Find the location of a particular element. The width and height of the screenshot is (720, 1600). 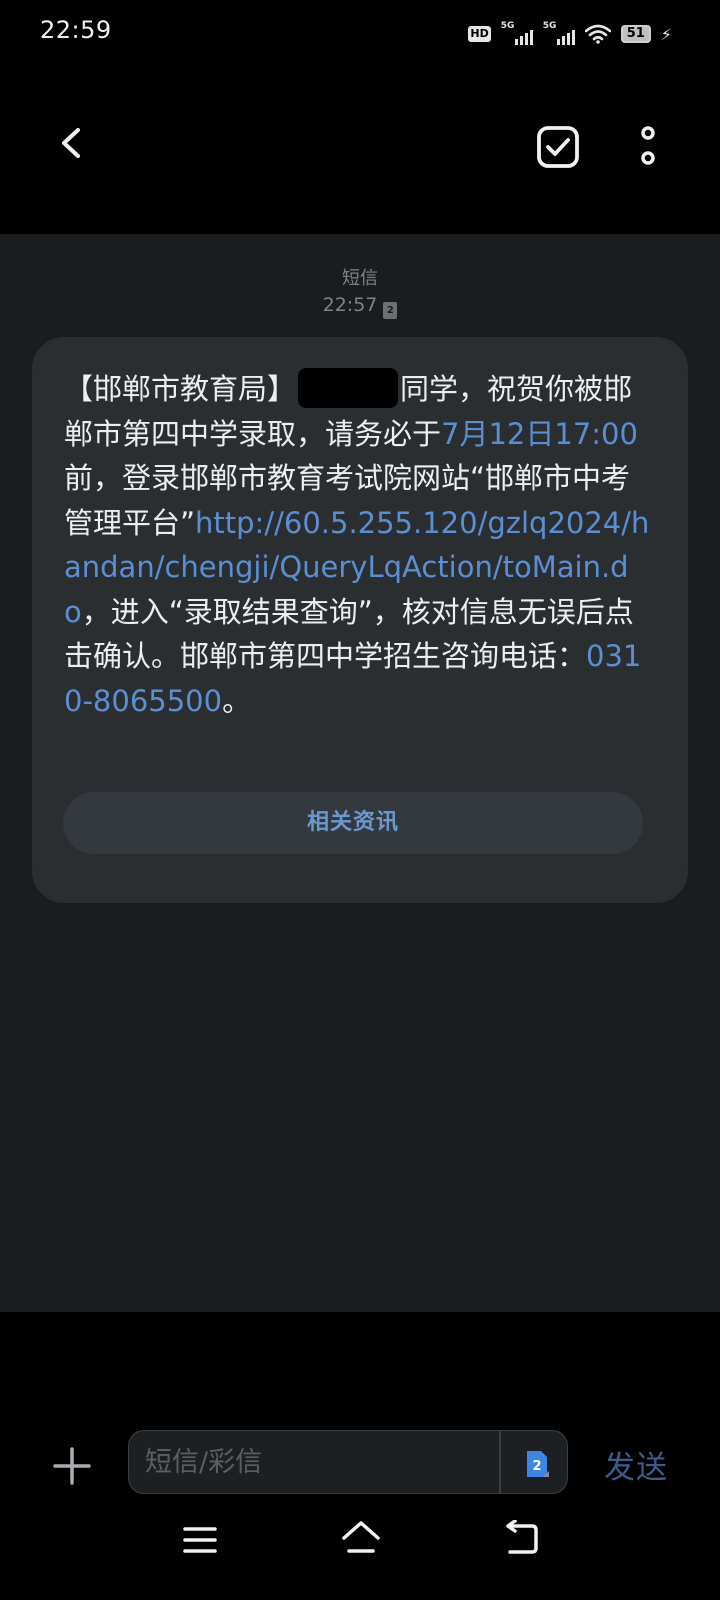

signal-sim2-icon: 5G is located at coordinates (558, 33).